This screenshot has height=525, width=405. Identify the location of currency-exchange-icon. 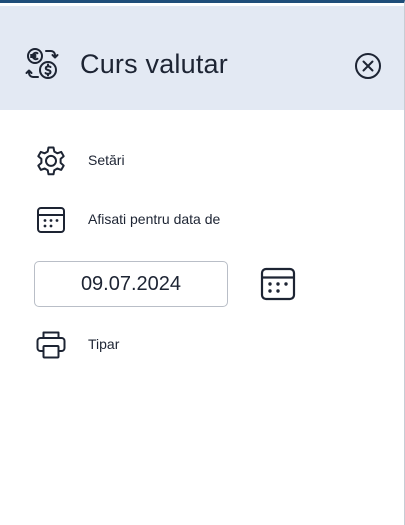
(42, 63).